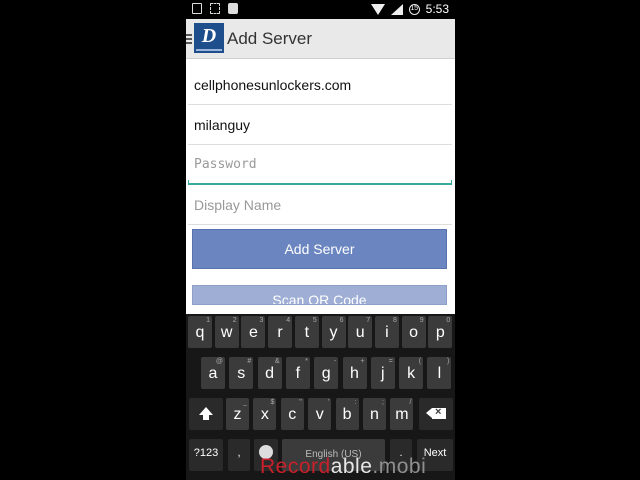 Image resolution: width=640 pixels, height=480 pixels. Describe the element at coordinates (354, 373) in the screenshot. I see `key-h: + h` at that location.